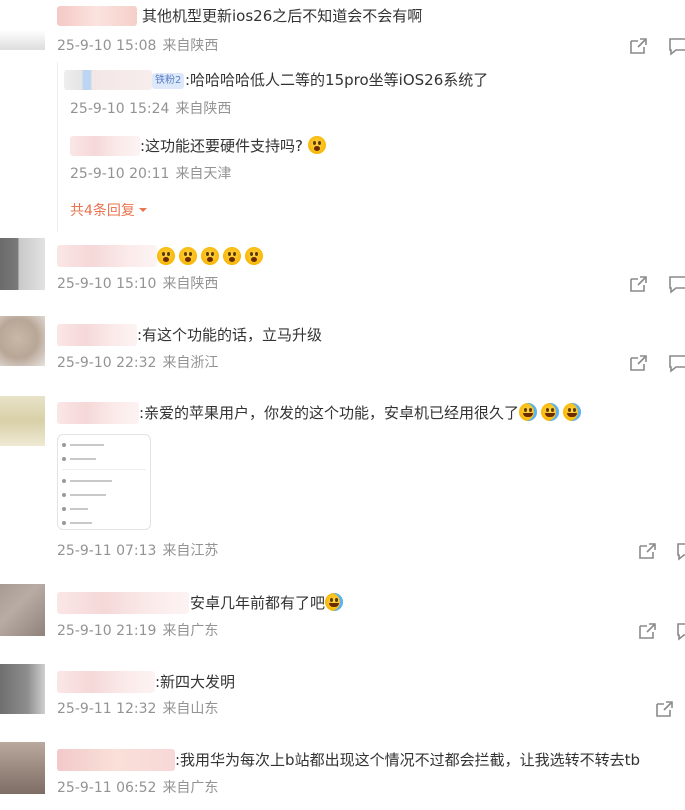 The image size is (685, 810). I want to click on comment-meta: 25-9-11 12:32 来自山东, so click(137, 709).